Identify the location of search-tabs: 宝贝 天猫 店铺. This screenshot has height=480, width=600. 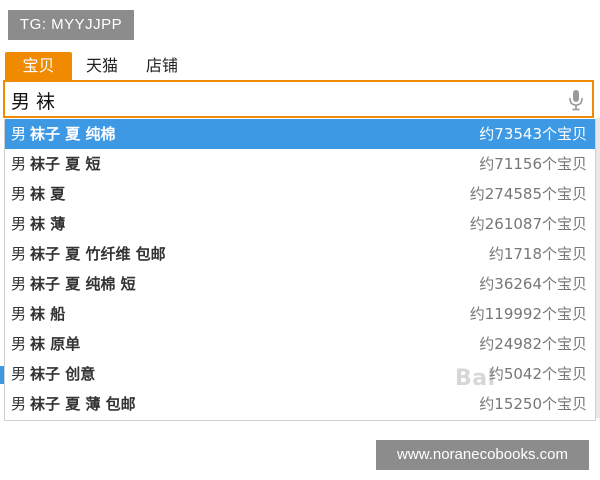
(98, 66).